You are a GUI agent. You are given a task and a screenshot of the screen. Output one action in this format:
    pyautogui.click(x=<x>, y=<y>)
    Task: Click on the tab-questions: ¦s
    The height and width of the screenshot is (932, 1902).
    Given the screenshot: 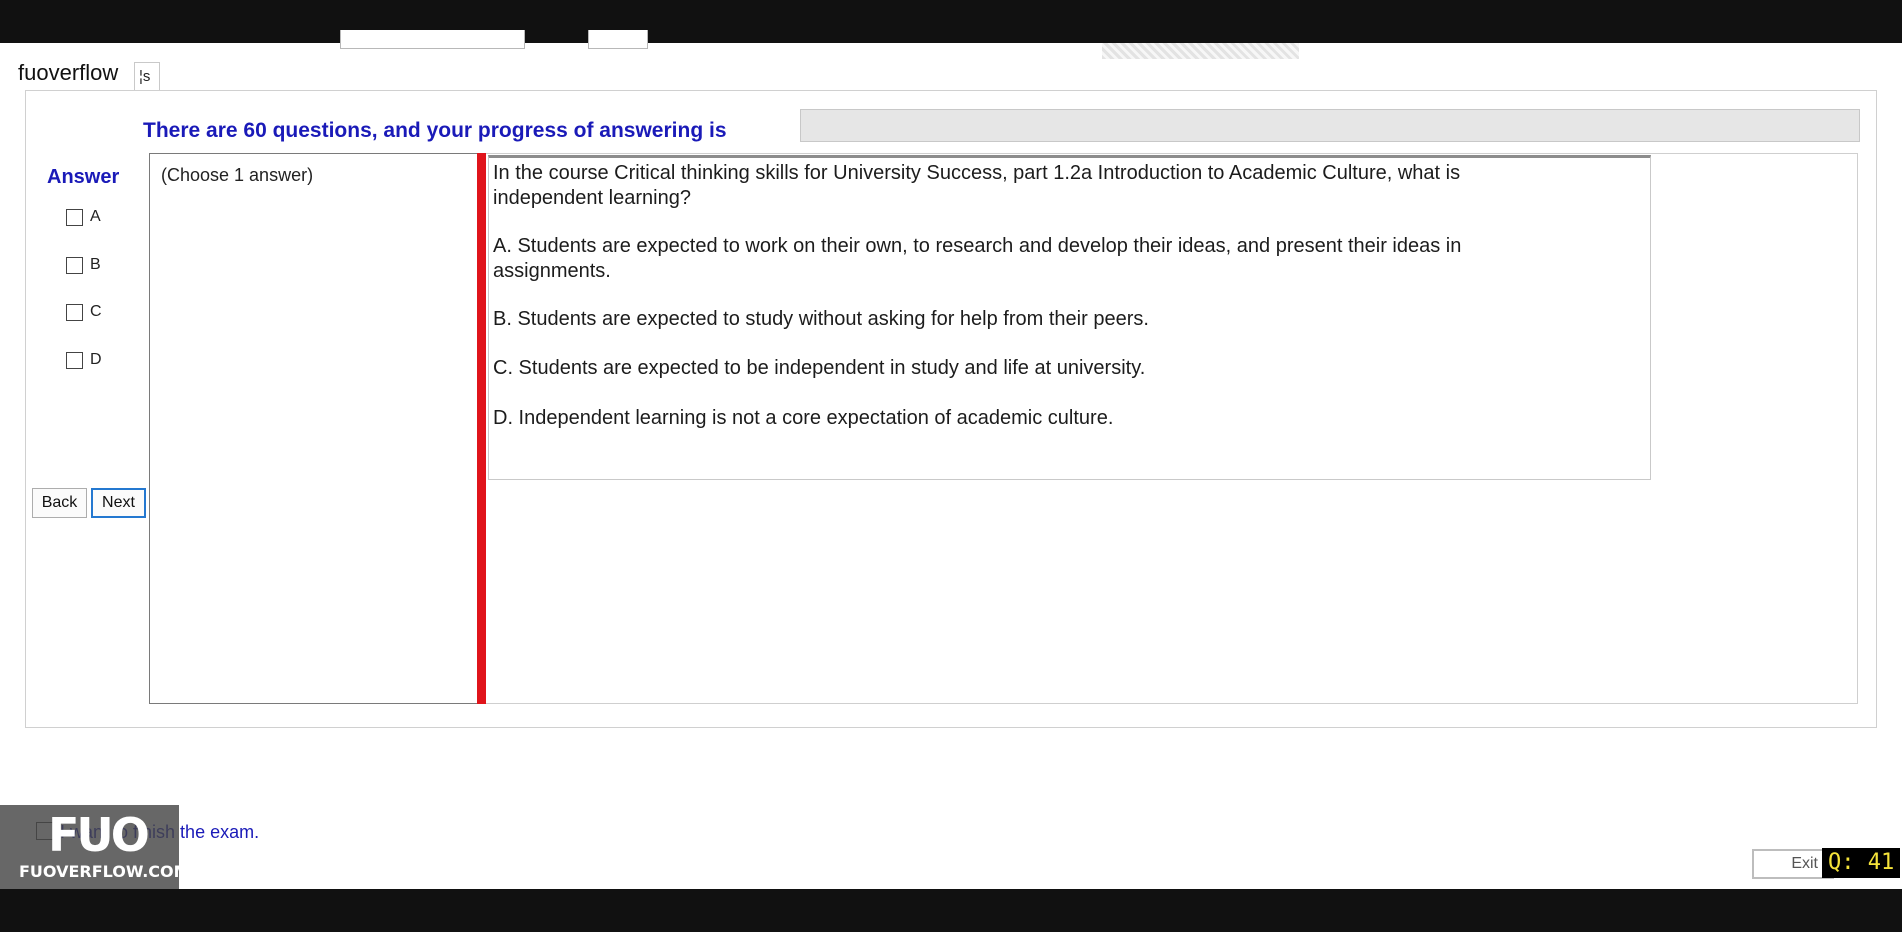 What is the action you would take?
    pyautogui.click(x=147, y=76)
    